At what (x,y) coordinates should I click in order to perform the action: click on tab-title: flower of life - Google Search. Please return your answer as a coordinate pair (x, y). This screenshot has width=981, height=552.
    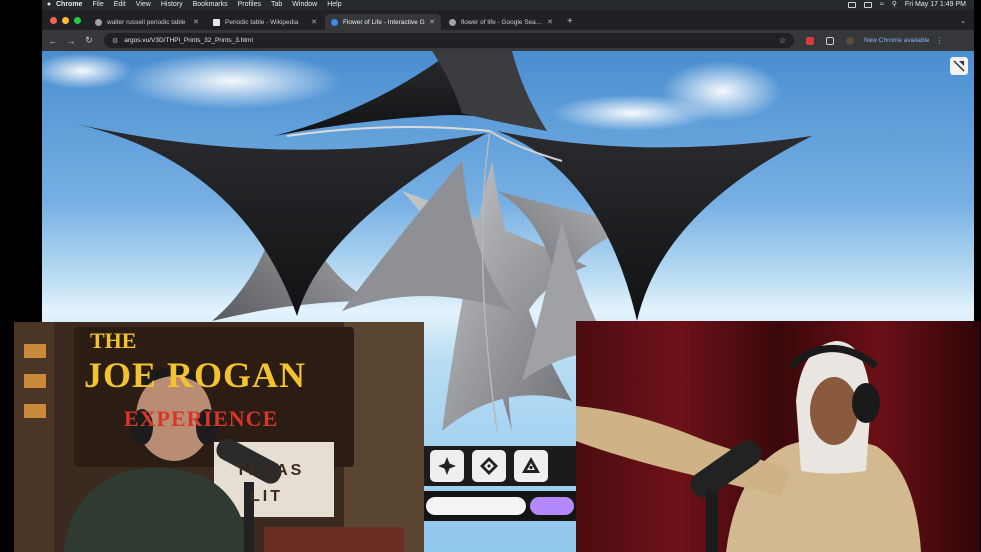
    Looking at the image, I should click on (502, 22).